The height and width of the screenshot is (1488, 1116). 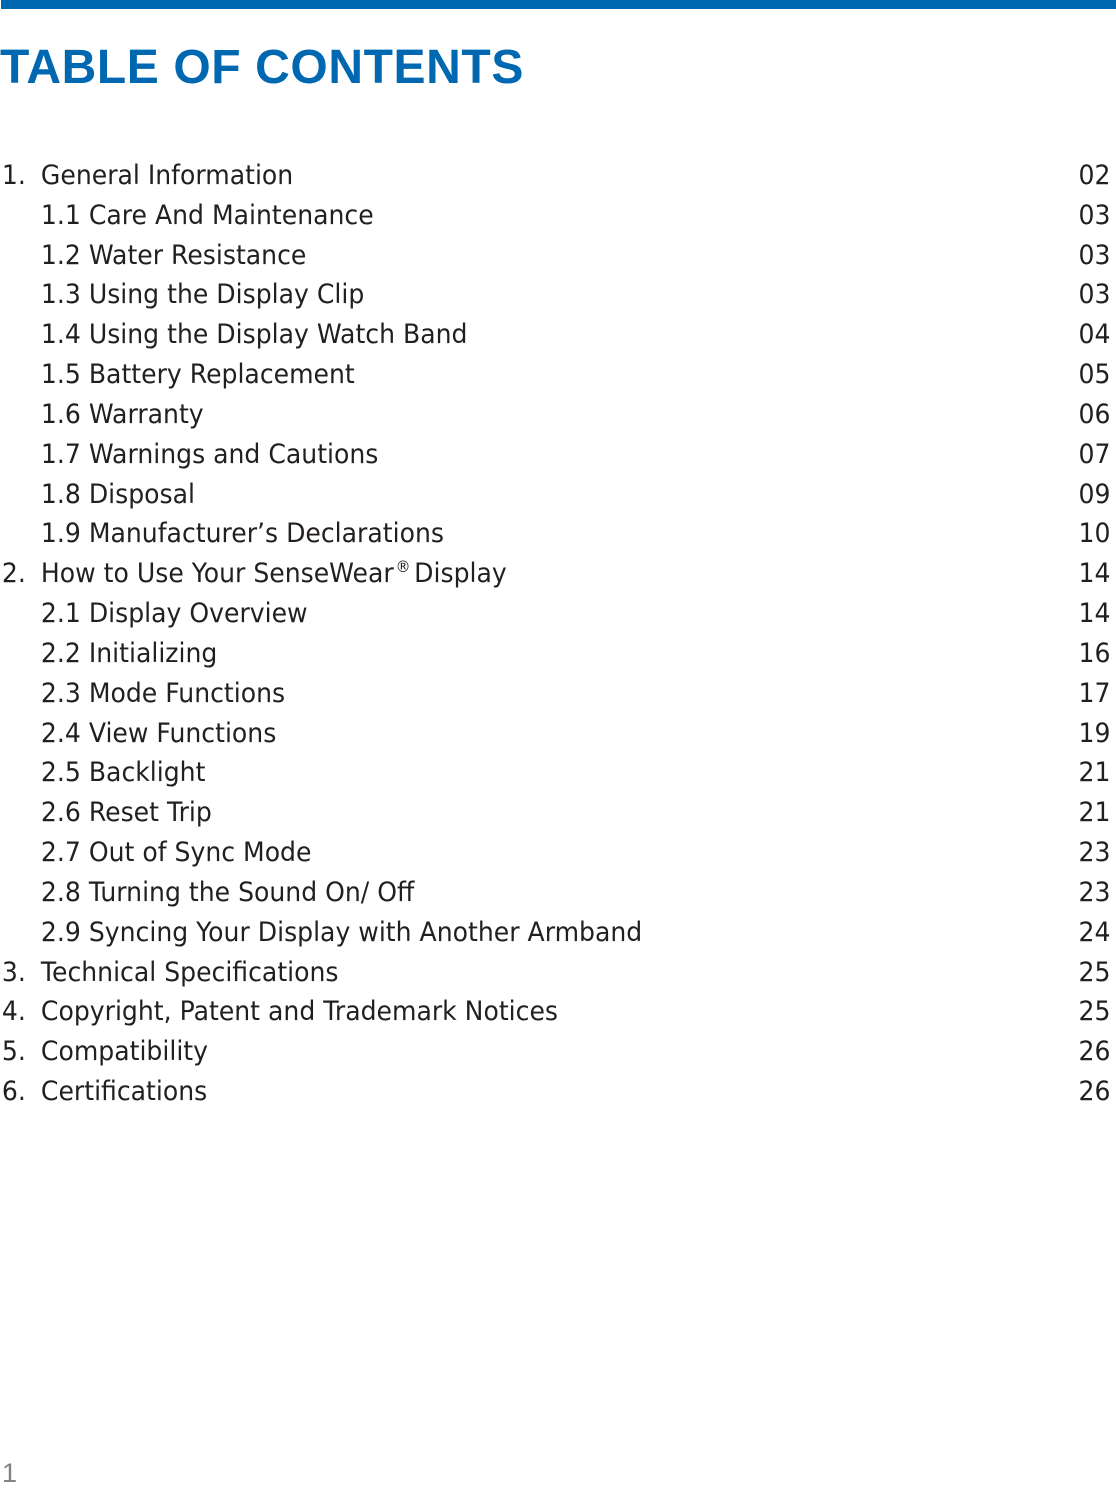 I want to click on toc-page-number: 09, so click(x=1094, y=494).